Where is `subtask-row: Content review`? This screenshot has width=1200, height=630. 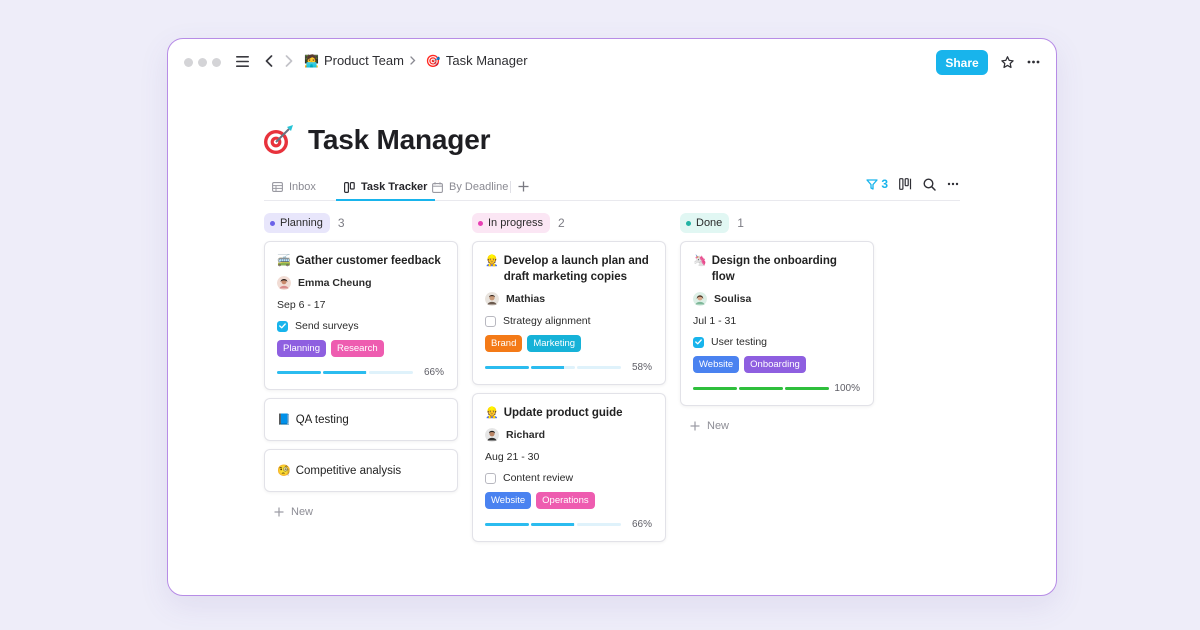 subtask-row: Content review is located at coordinates (568, 478).